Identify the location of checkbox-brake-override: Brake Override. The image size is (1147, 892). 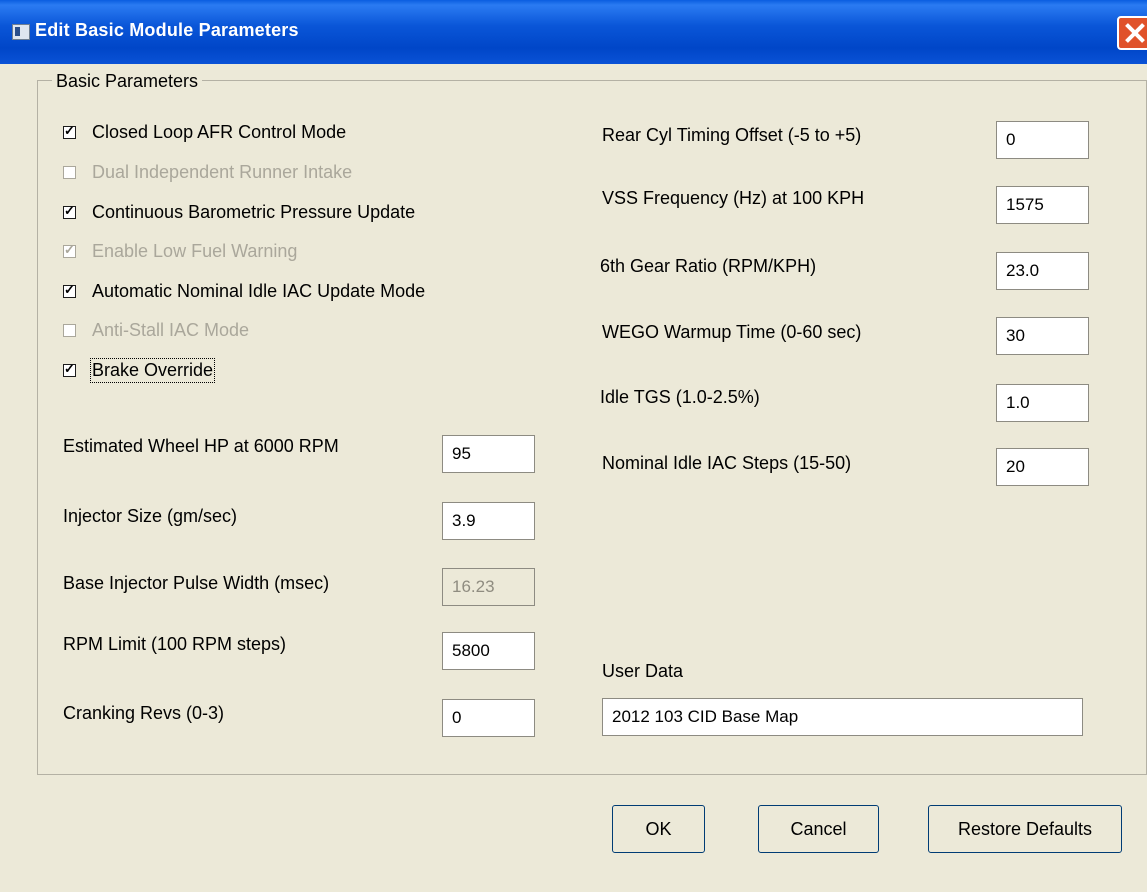
(139, 370).